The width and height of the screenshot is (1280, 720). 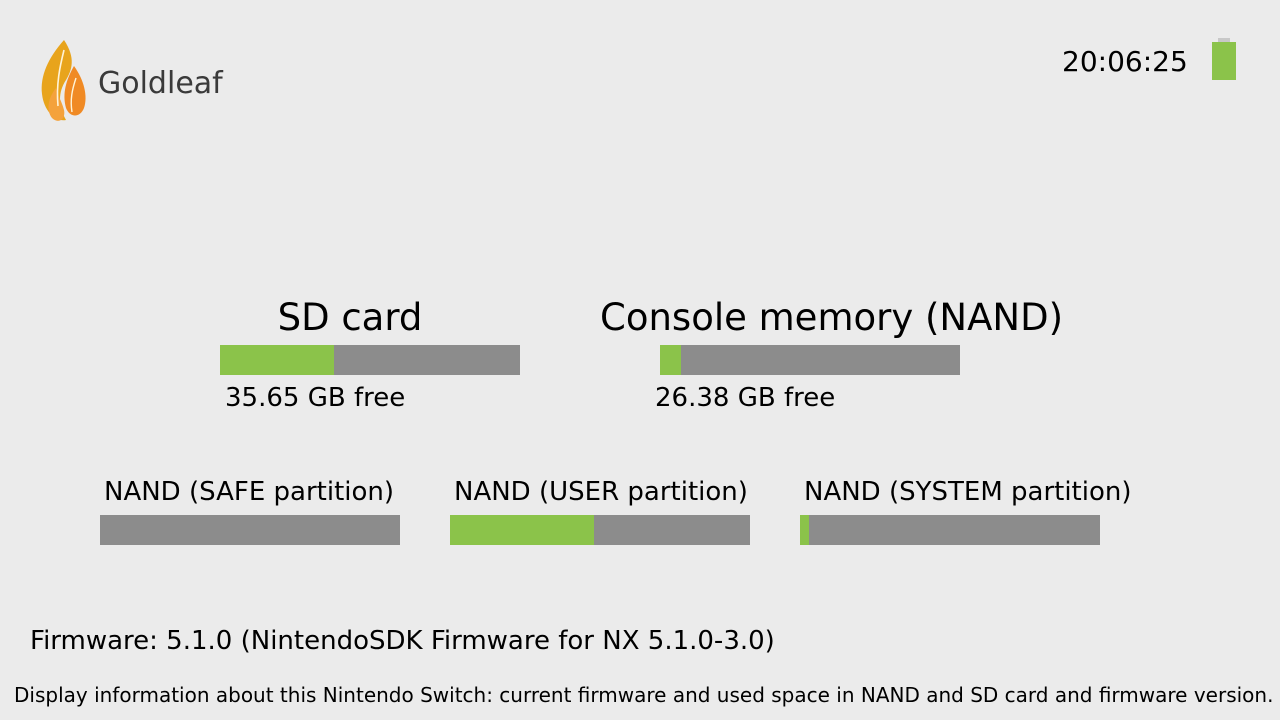 I want to click on system-partition-title: NAND (SYSTEM partition), so click(x=968, y=492).